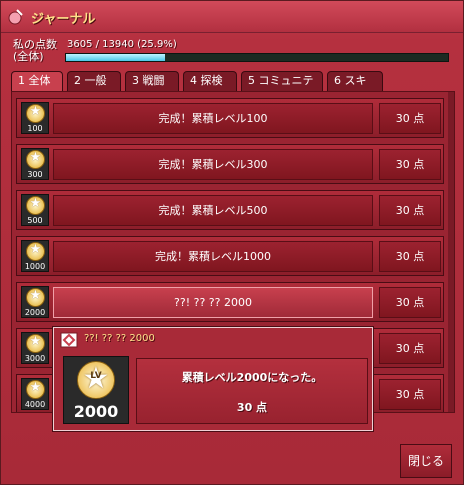  I want to click on badge-number: 500, so click(35, 220).